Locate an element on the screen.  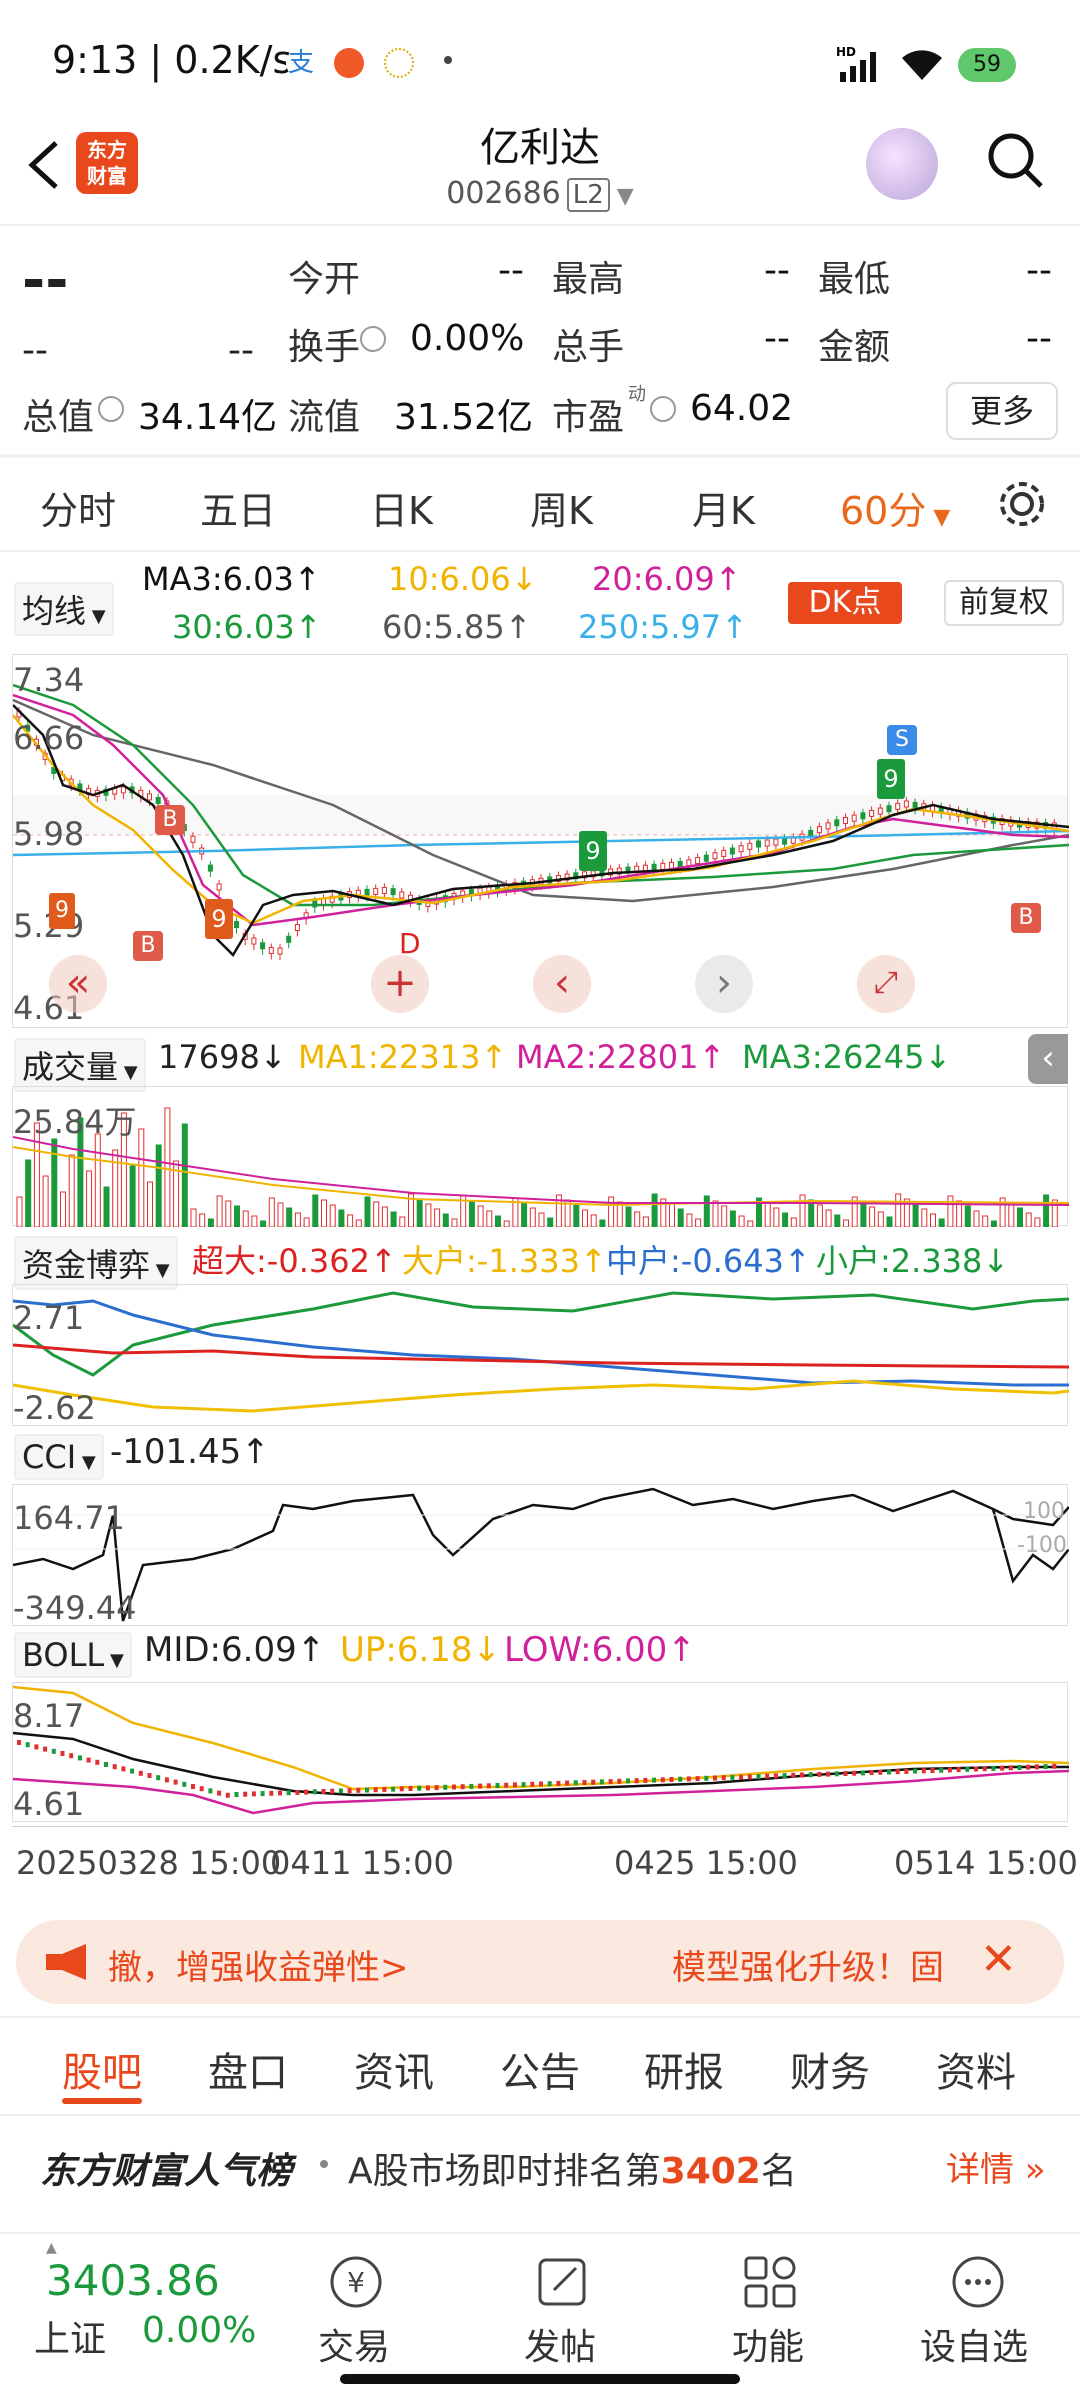
tab-monthly-k: 月K is located at coordinates (723, 507).